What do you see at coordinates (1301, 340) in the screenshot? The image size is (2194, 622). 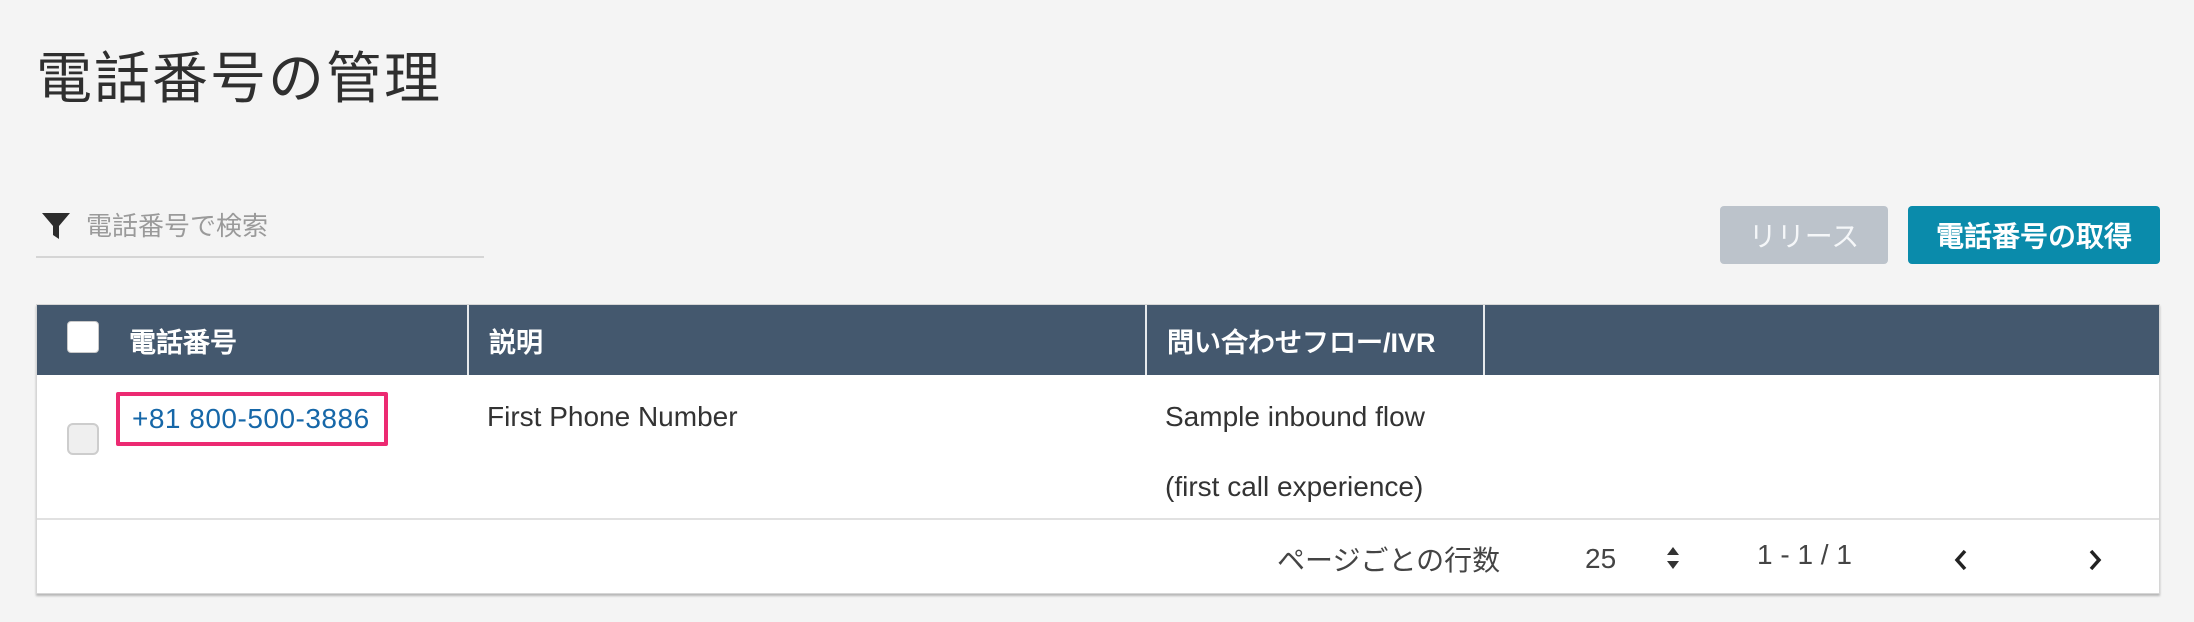 I see `column-header-flow: 問い合わせフロー/IVR` at bounding box center [1301, 340].